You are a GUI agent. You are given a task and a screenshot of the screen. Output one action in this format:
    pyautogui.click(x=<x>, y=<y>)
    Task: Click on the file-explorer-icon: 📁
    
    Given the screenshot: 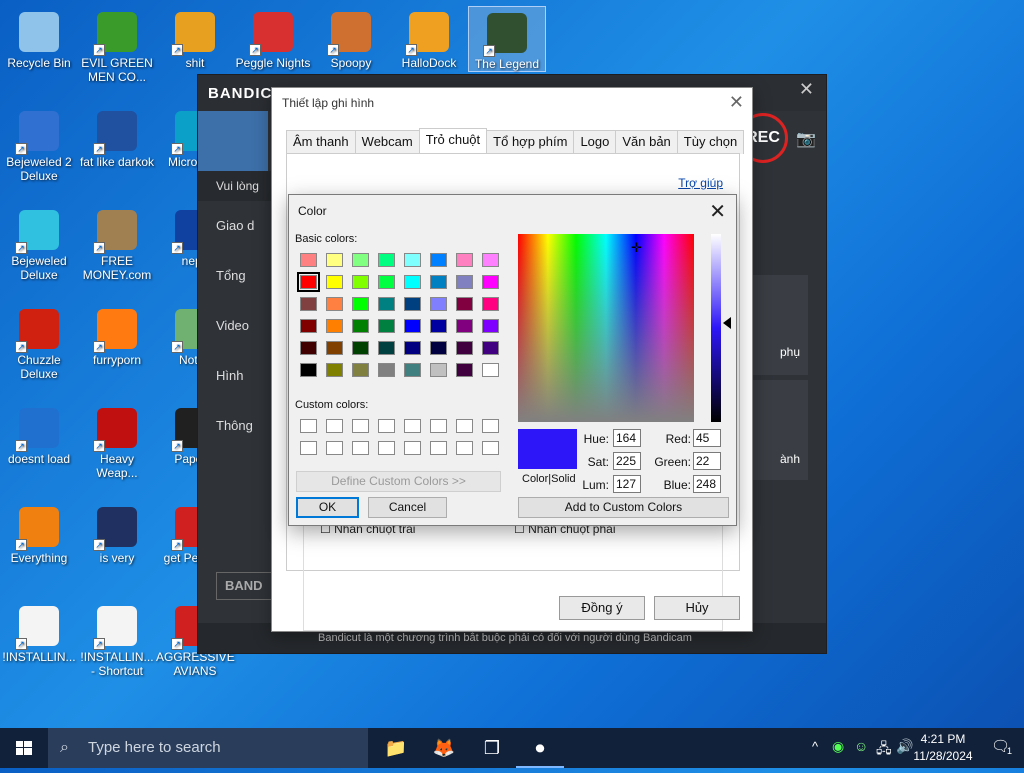 What is the action you would take?
    pyautogui.click(x=396, y=748)
    